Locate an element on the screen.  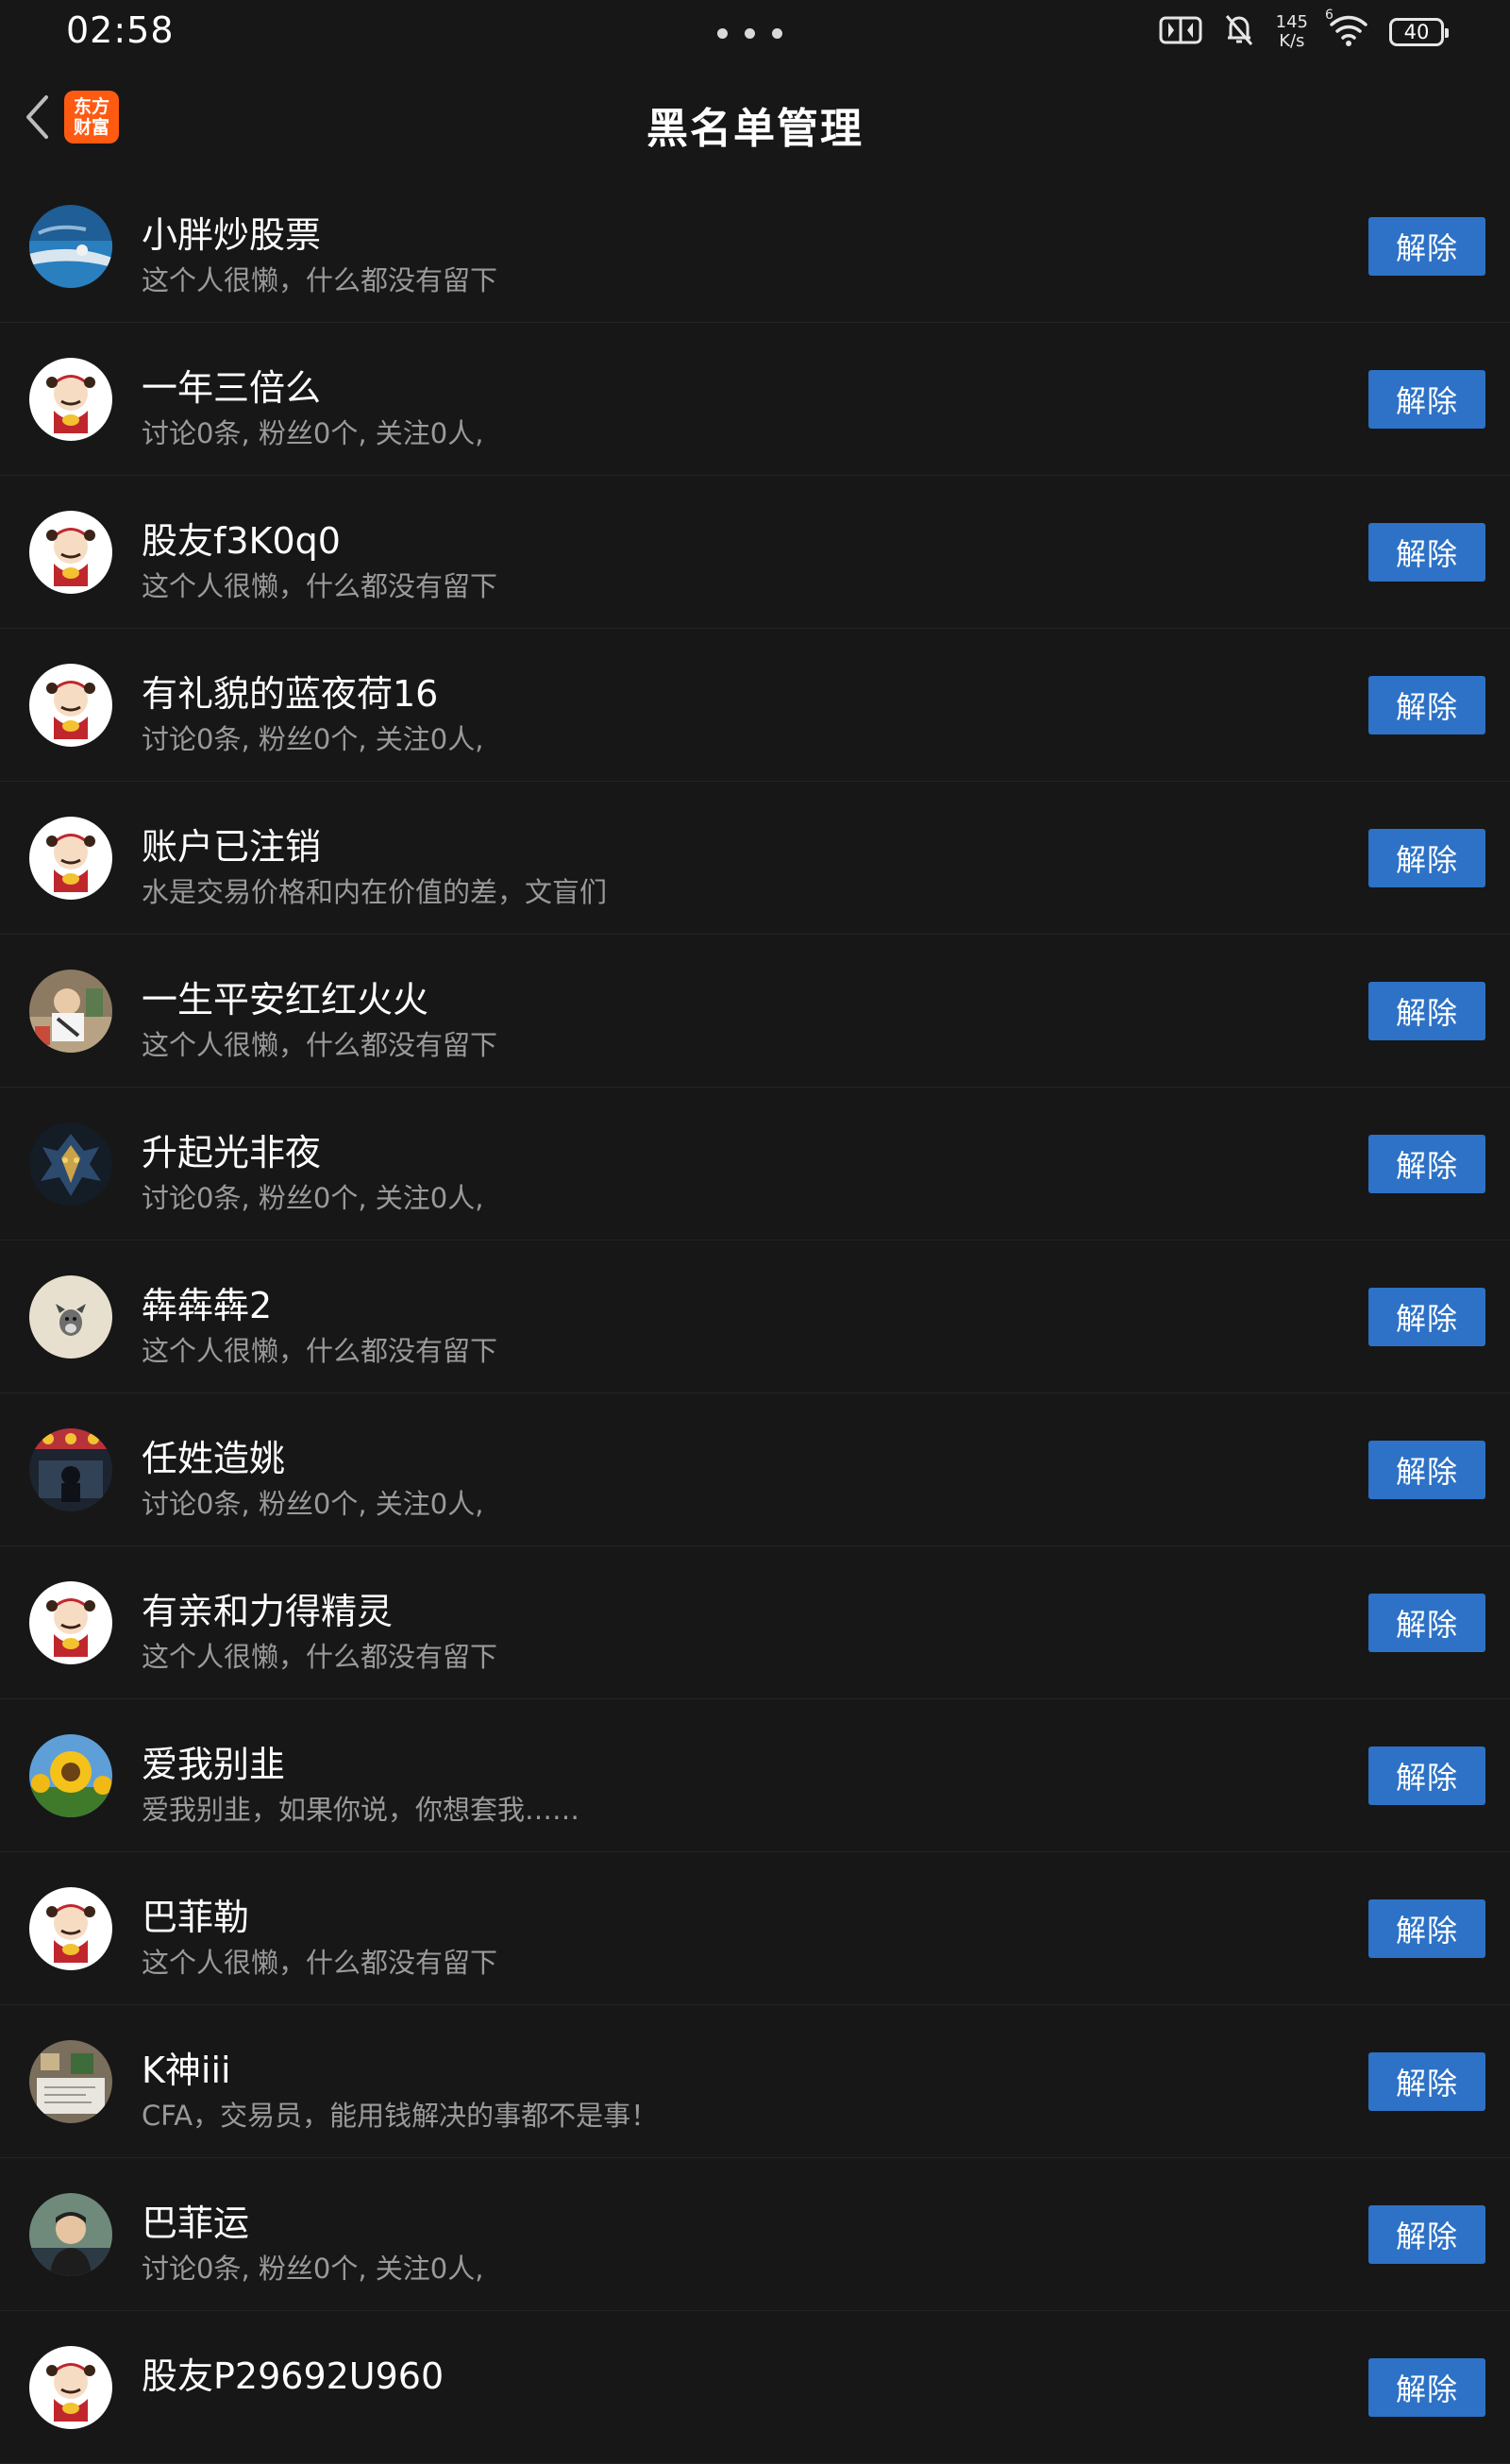
status-icons: 145 K/s 6 40 is located at coordinates (1304, 29).